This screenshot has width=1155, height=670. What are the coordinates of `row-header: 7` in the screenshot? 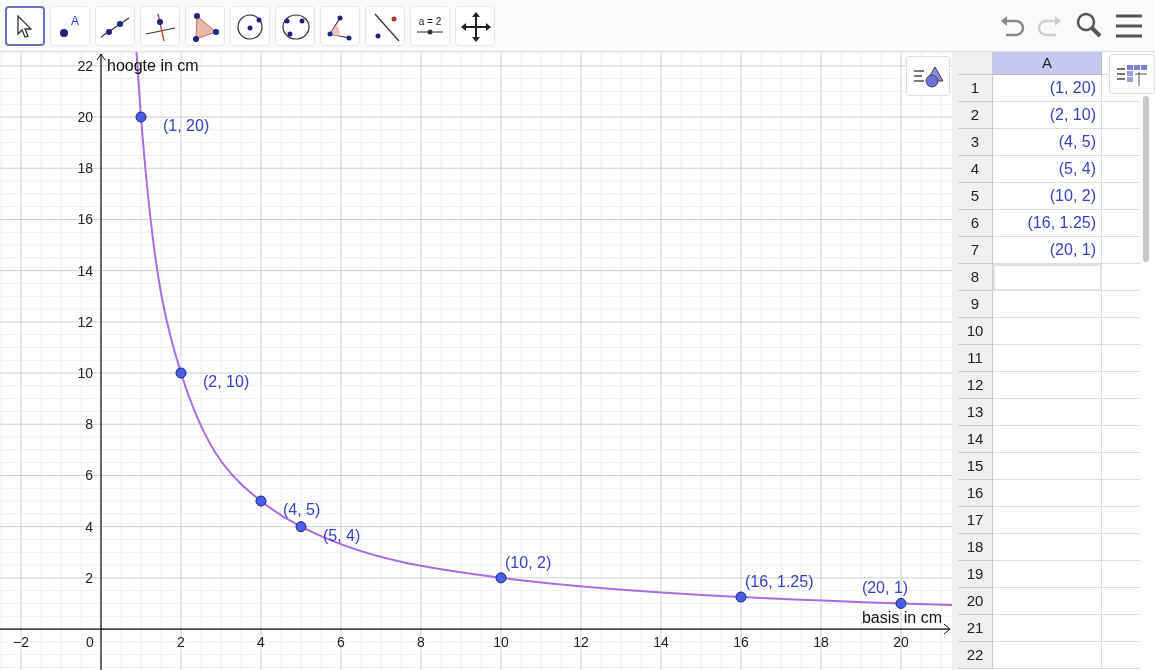 It's located at (975, 250).